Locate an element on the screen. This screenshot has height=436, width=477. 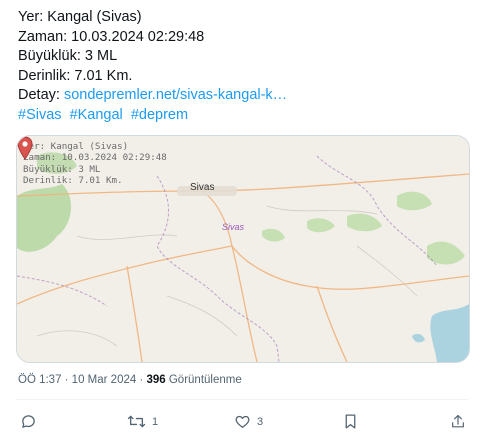
post-line-location: Yer: Kangal (Sivas) is located at coordinates (80, 17).